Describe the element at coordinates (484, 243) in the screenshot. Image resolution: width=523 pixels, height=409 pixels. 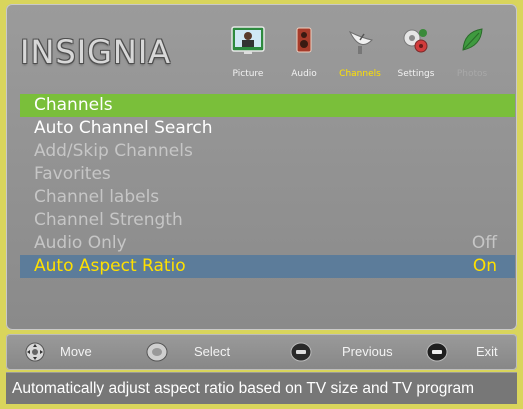
I see `menu-item-value: Off` at that location.